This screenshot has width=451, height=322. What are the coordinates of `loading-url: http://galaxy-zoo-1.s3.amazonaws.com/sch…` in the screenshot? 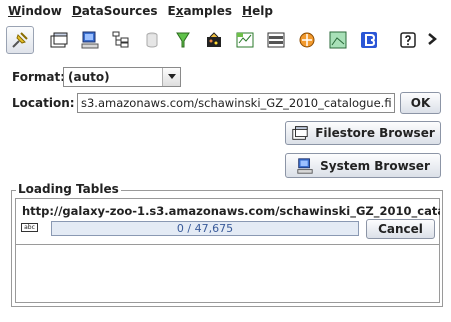 It's located at (231, 211).